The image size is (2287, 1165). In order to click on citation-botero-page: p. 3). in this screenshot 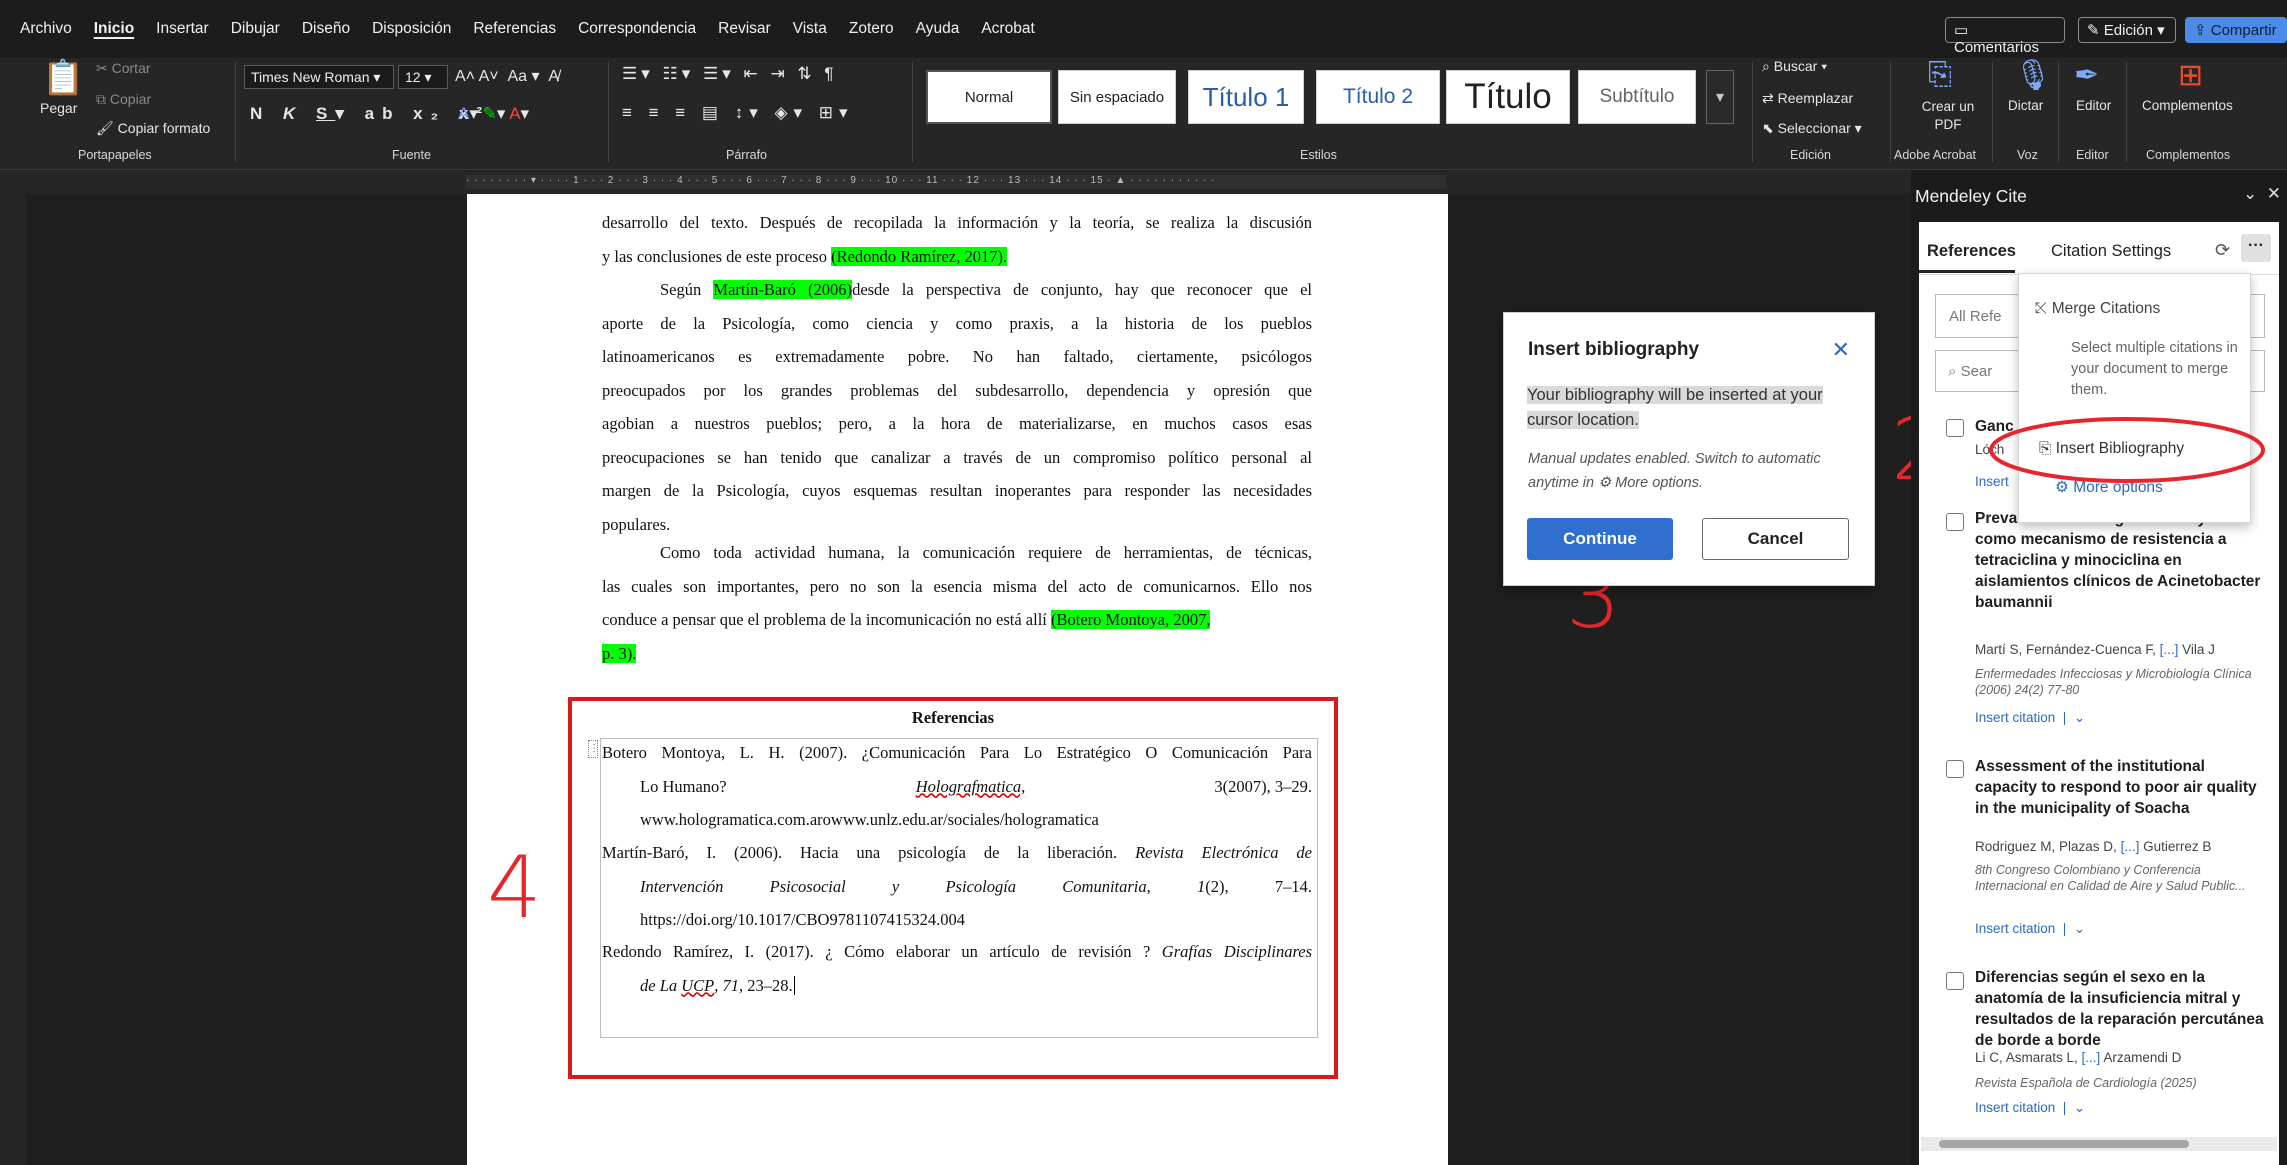, I will do `click(619, 653)`.